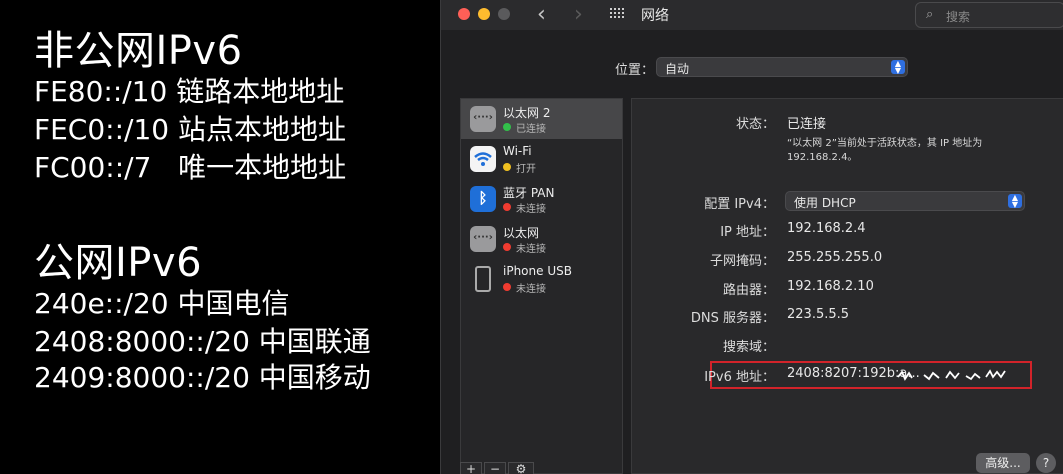 The width and height of the screenshot is (1063, 474). What do you see at coordinates (521, 233) in the screenshot?
I see `service-name: 以太网` at bounding box center [521, 233].